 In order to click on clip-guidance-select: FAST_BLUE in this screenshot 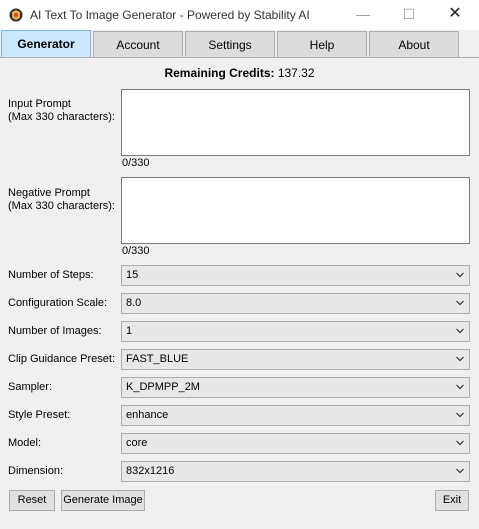, I will do `click(295, 359)`.